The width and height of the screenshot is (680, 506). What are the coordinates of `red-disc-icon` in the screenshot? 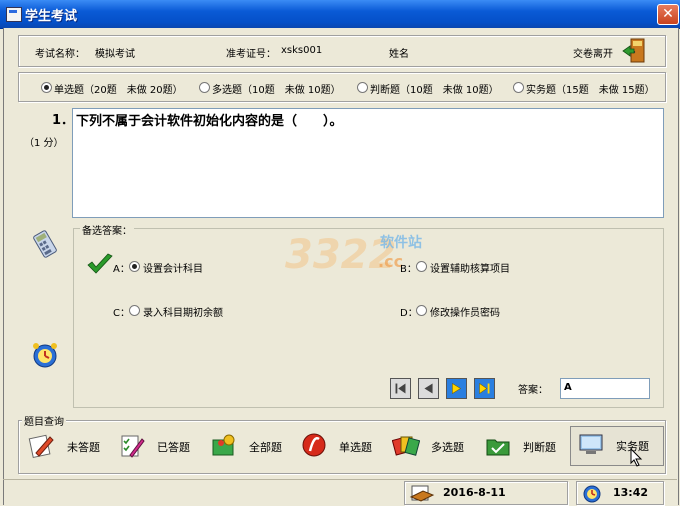 It's located at (314, 445).